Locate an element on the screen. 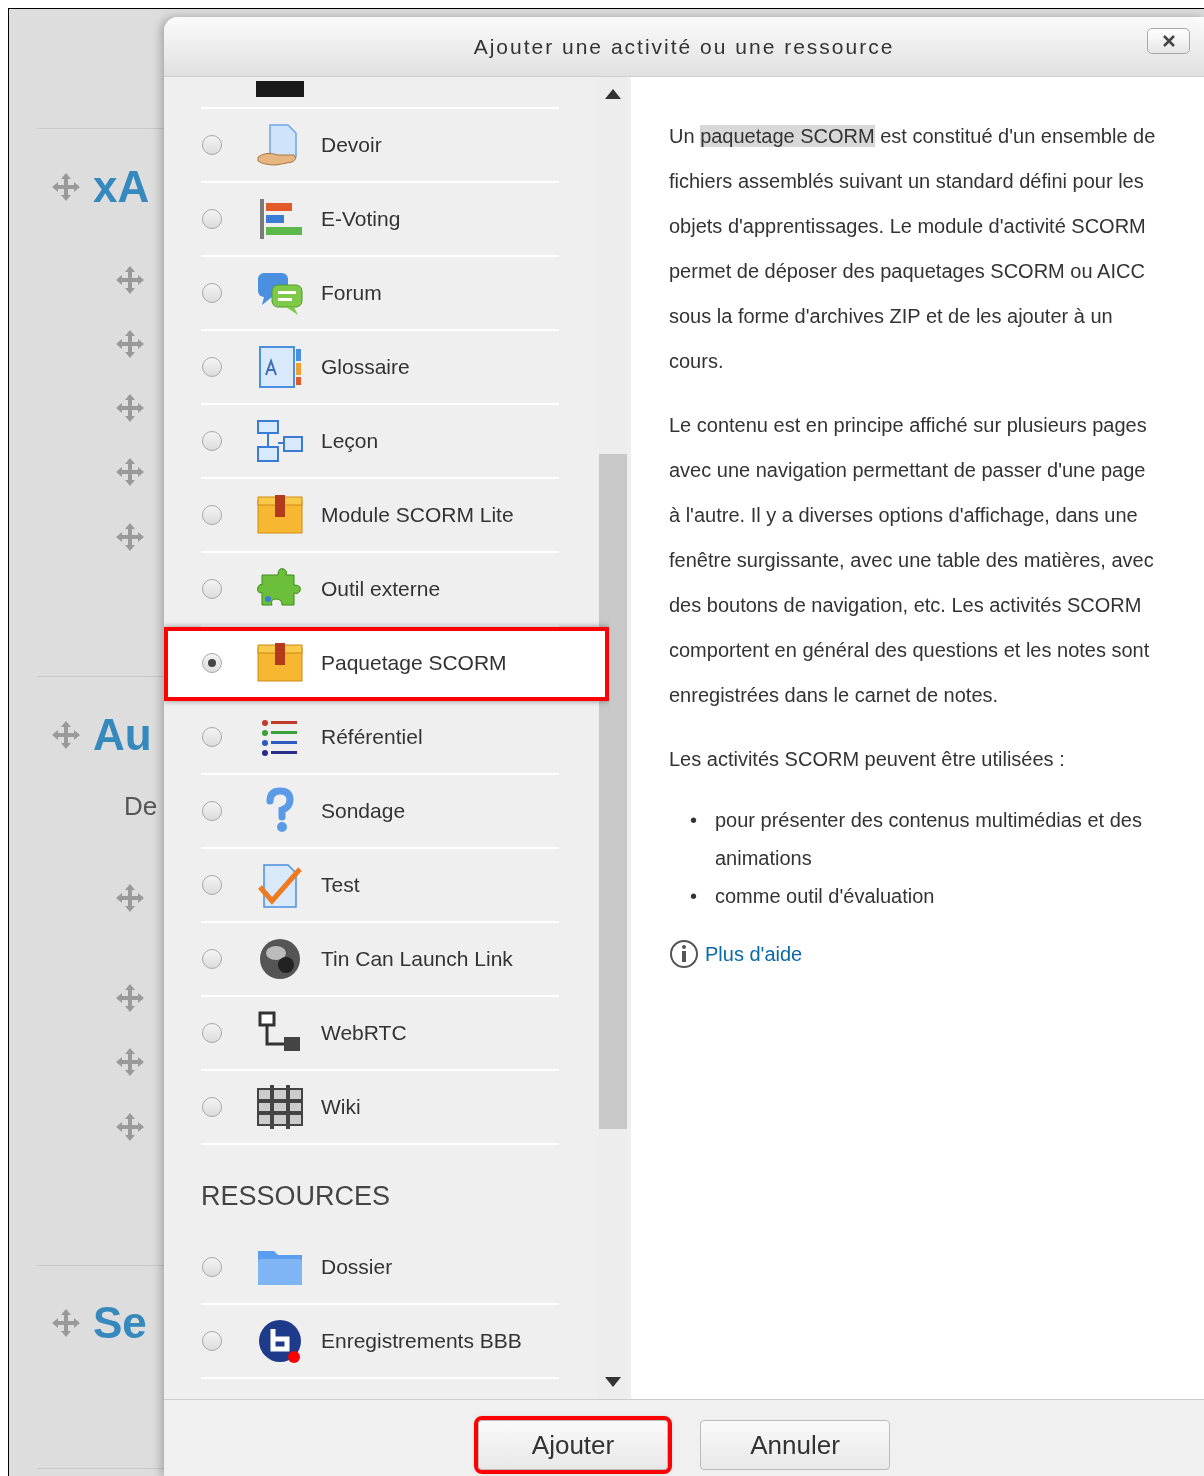 Image resolution: width=1204 pixels, height=1476 pixels. close-icon is located at coordinates (1168, 41).